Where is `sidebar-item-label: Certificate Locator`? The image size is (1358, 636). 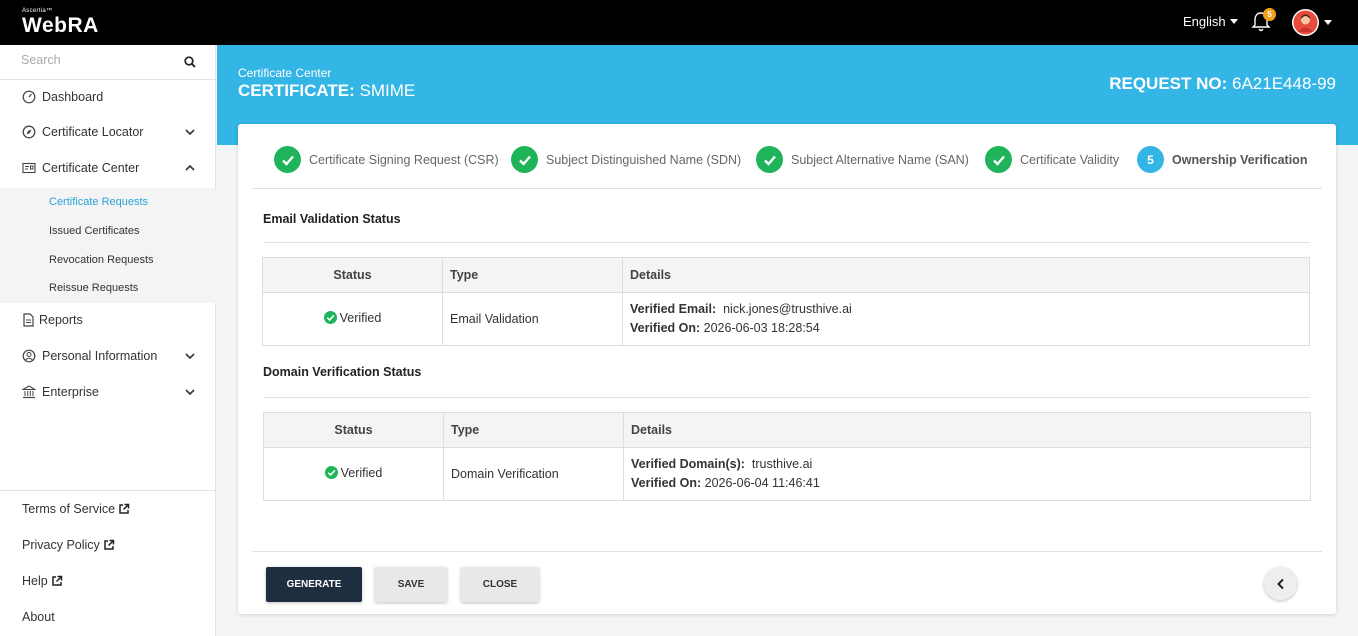 sidebar-item-label: Certificate Locator is located at coordinates (93, 132).